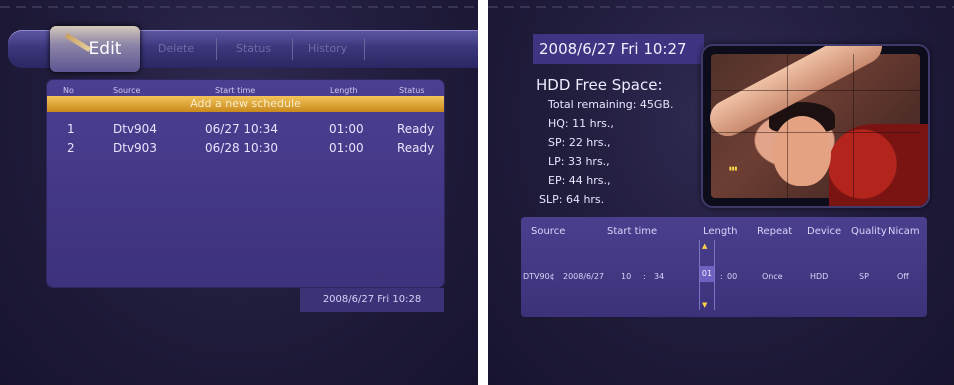  Describe the element at coordinates (579, 180) in the screenshot. I see `ep-hours: EP: 44 hrs.,` at that location.